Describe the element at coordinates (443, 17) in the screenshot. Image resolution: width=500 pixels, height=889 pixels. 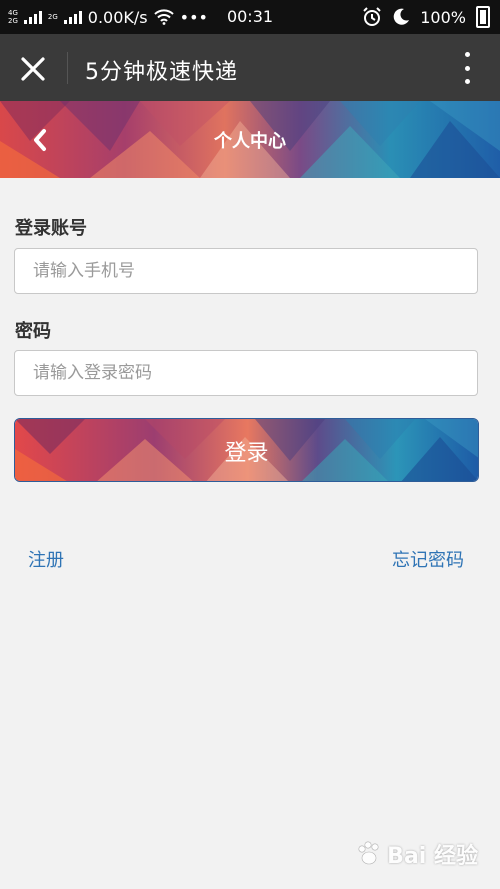
I see `battery-percent: 100%` at that location.